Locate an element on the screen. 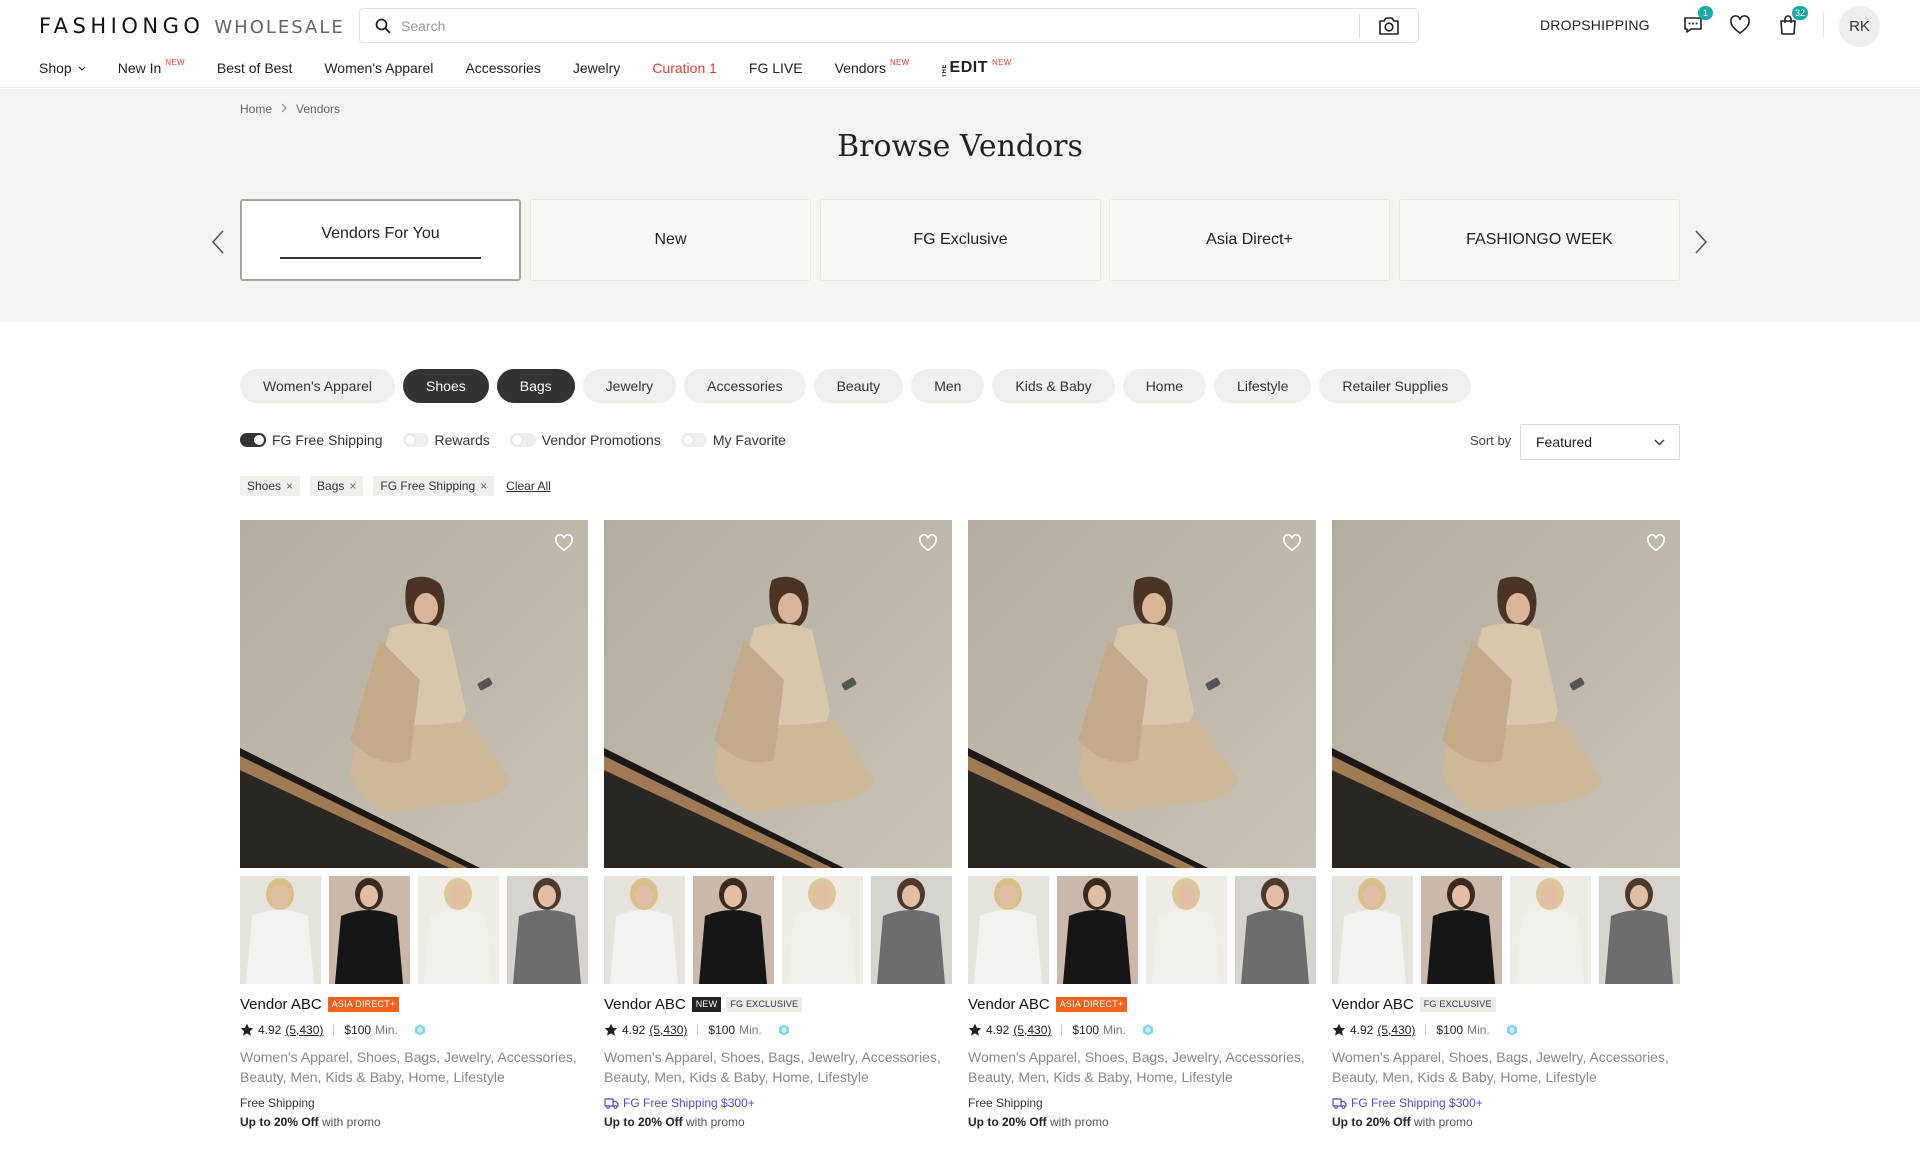 Image resolution: width=1920 pixels, height=1153 pixels. category-chip-lifestyle: Lifestyle is located at coordinates (1263, 386).